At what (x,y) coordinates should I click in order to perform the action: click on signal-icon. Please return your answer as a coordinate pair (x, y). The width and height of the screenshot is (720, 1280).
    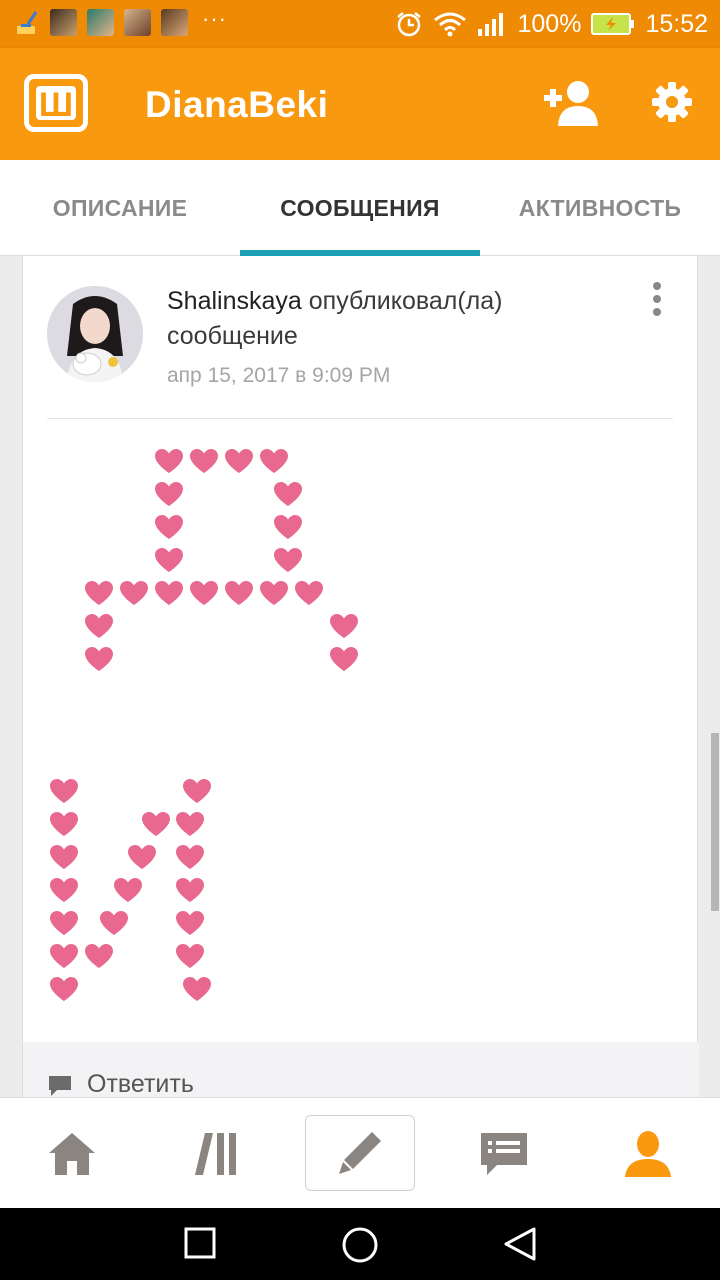
    Looking at the image, I should click on (491, 24).